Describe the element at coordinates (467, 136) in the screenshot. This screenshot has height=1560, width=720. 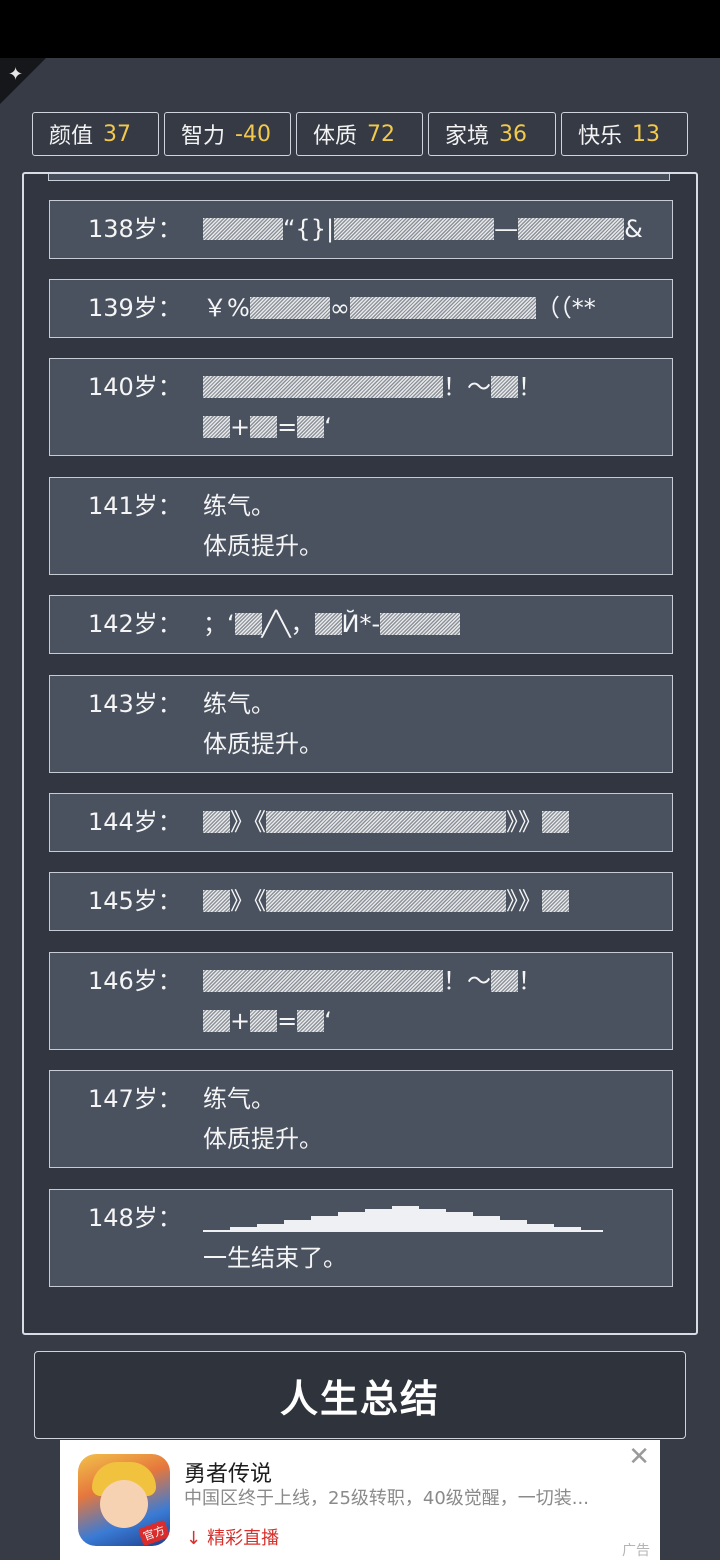
I see `attr-name: 家境` at that location.